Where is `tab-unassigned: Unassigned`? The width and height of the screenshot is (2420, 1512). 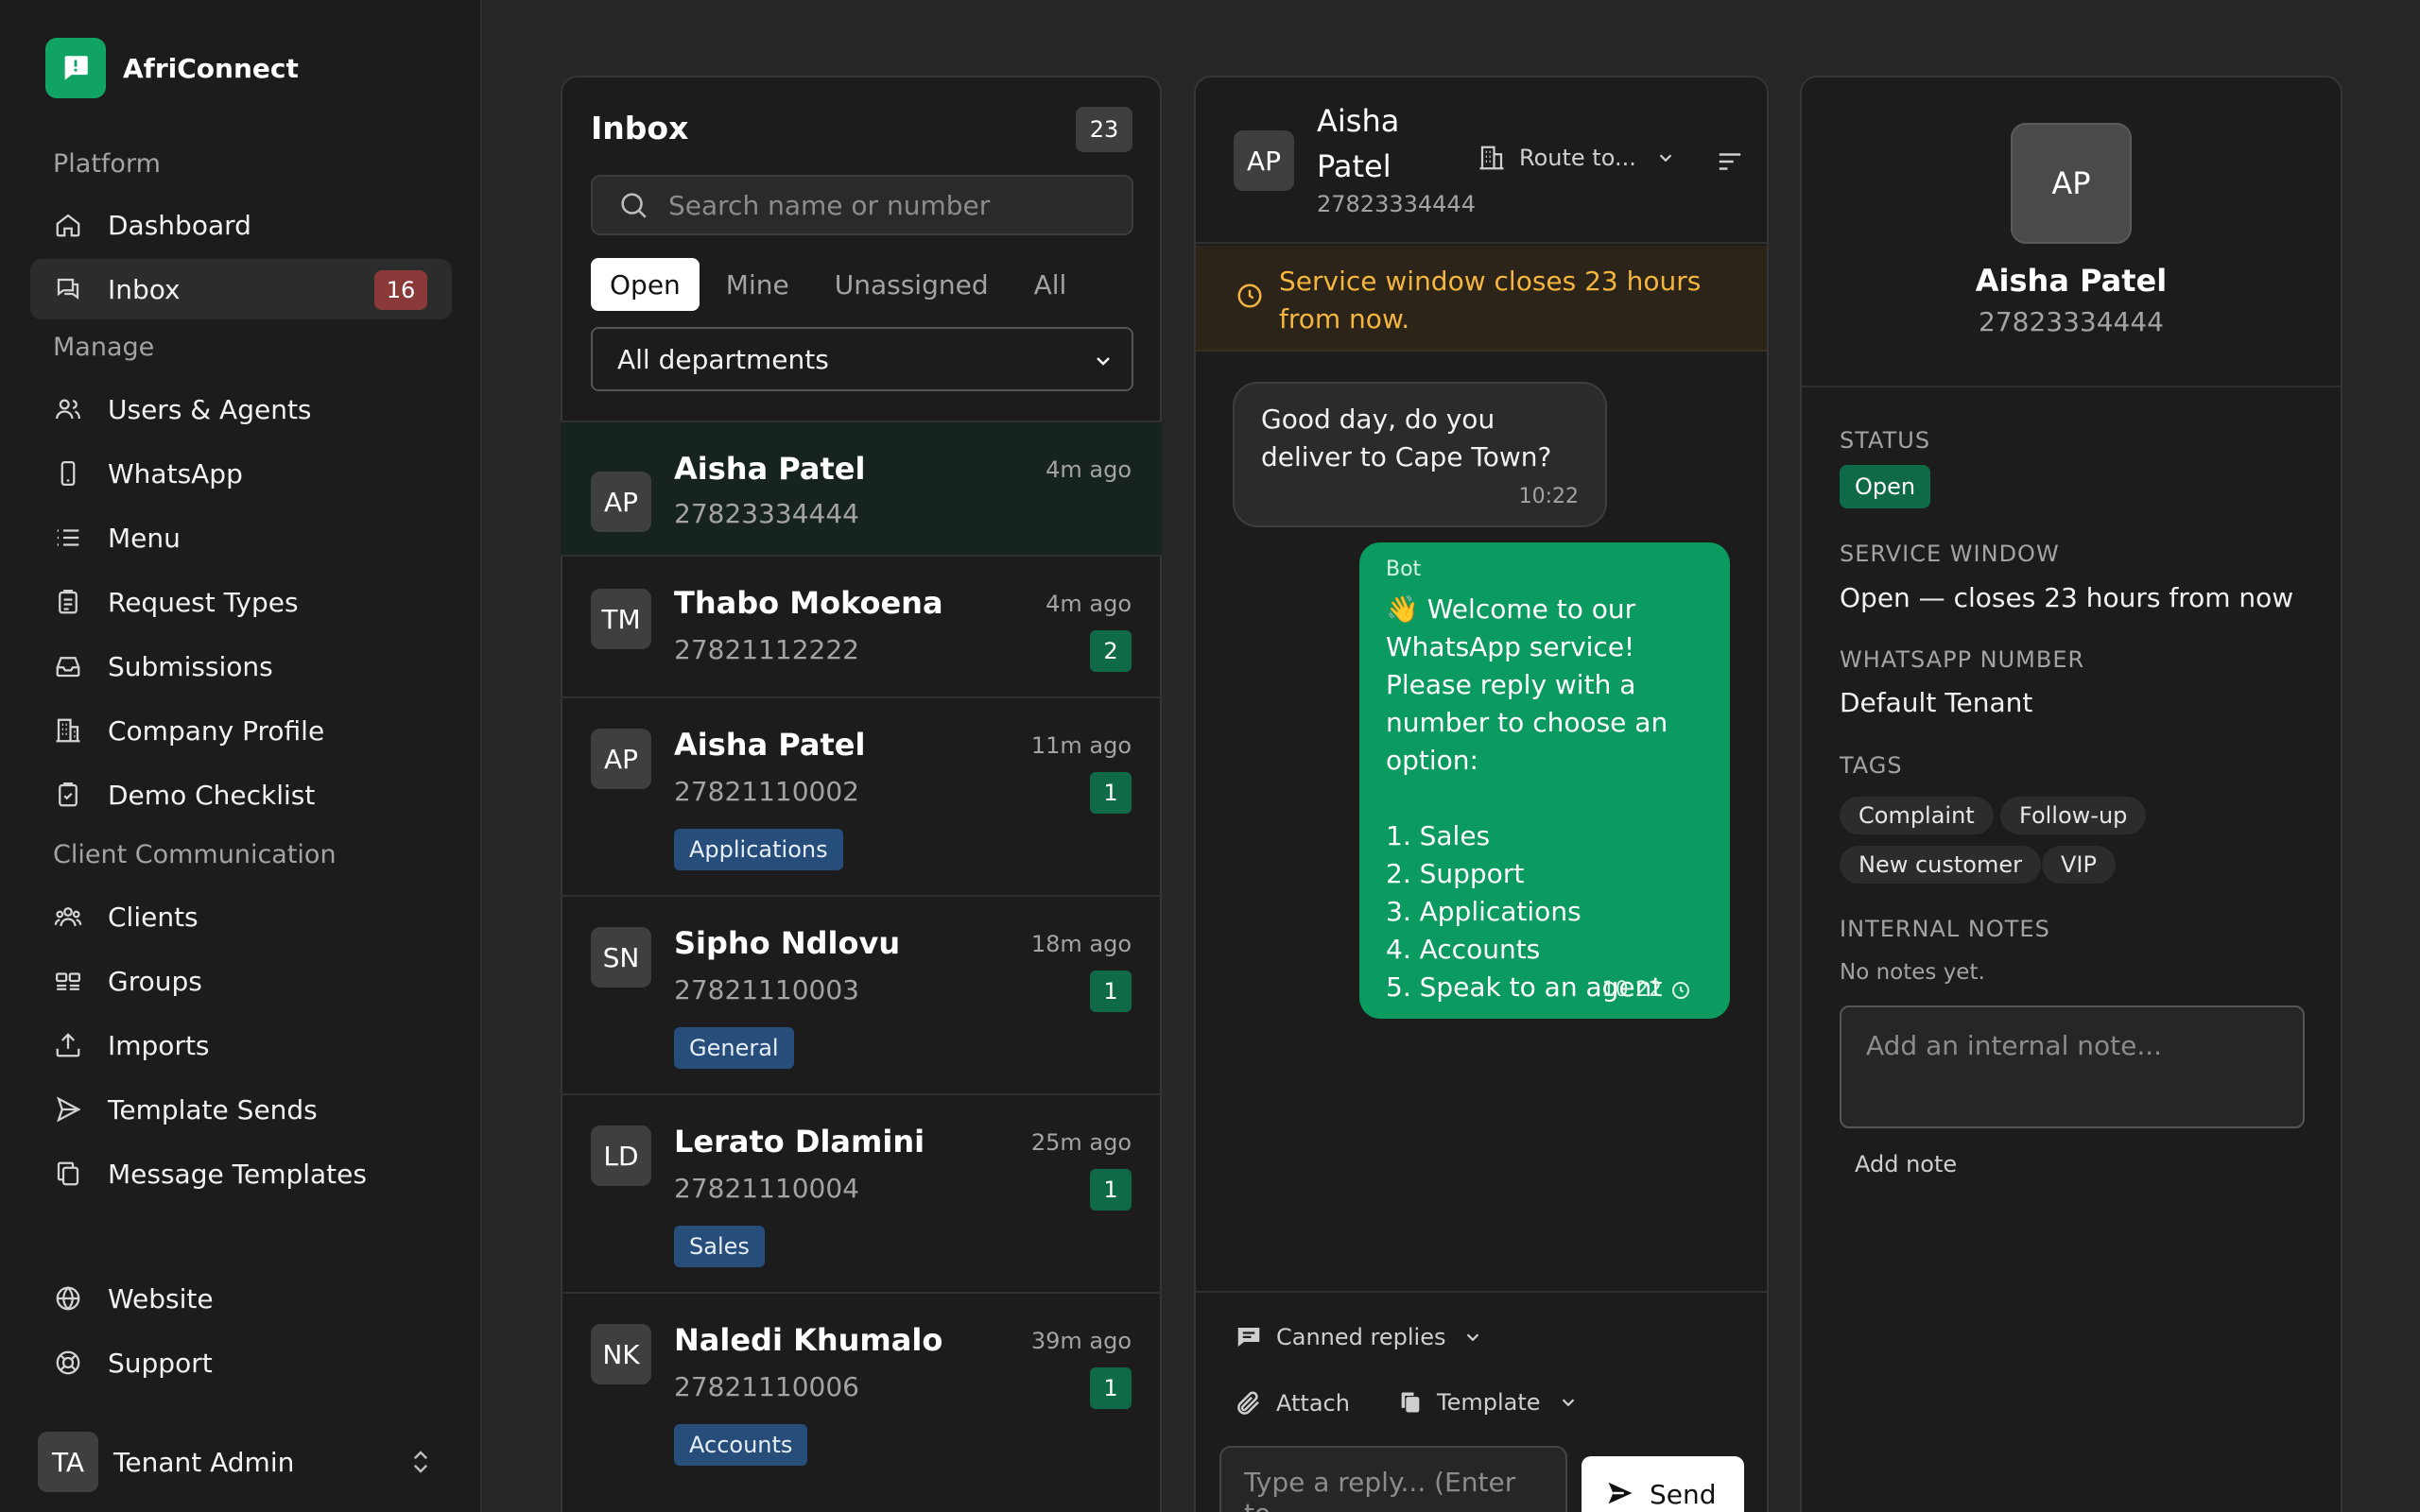 tab-unassigned: Unassigned is located at coordinates (912, 284).